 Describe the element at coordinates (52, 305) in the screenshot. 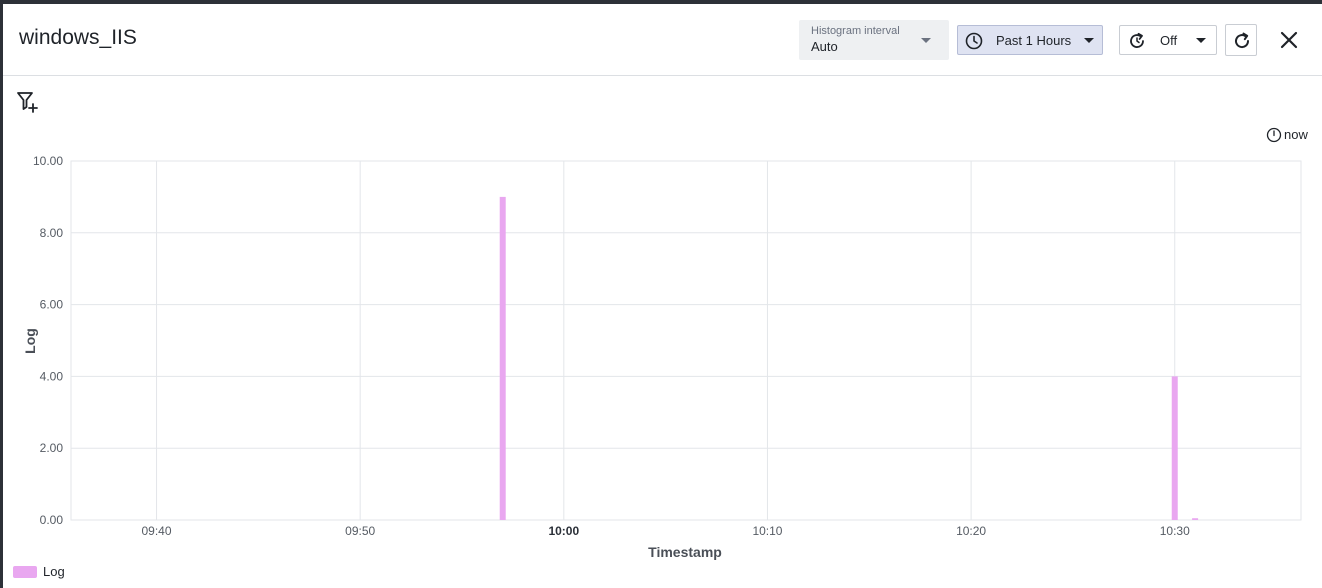

I see `y-tick-label: 6.00` at that location.